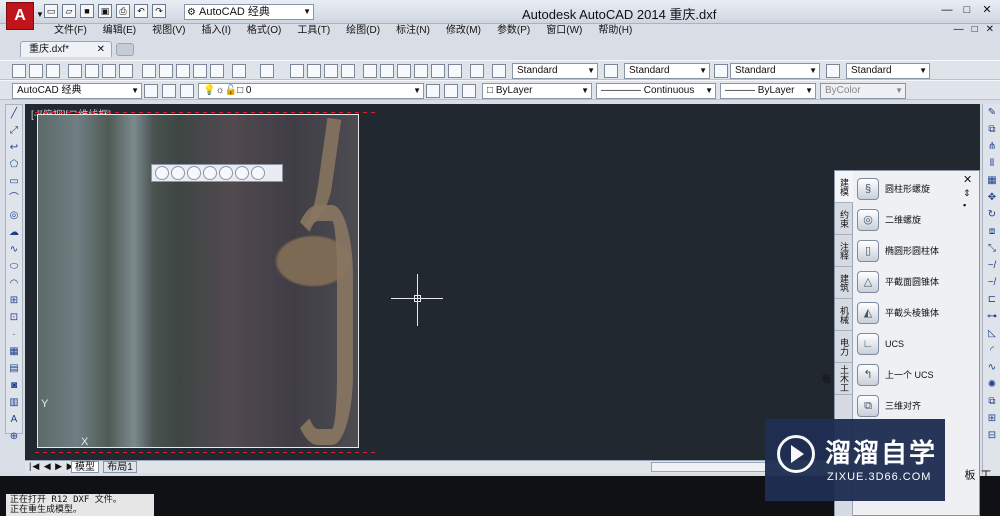 The image size is (1000, 516). Describe the element at coordinates (14, 318) in the screenshot. I see `make-block-icon: ⊡` at that location.